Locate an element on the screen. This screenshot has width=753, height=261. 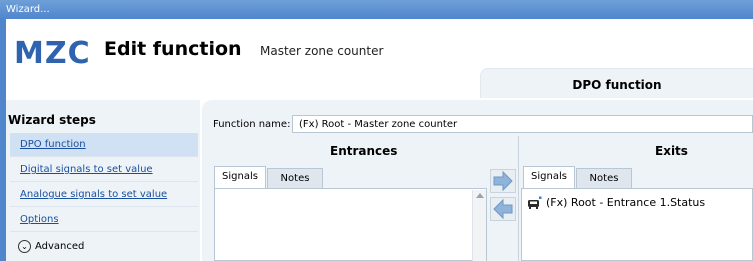
advanced-label: Advanced is located at coordinates (60, 246).